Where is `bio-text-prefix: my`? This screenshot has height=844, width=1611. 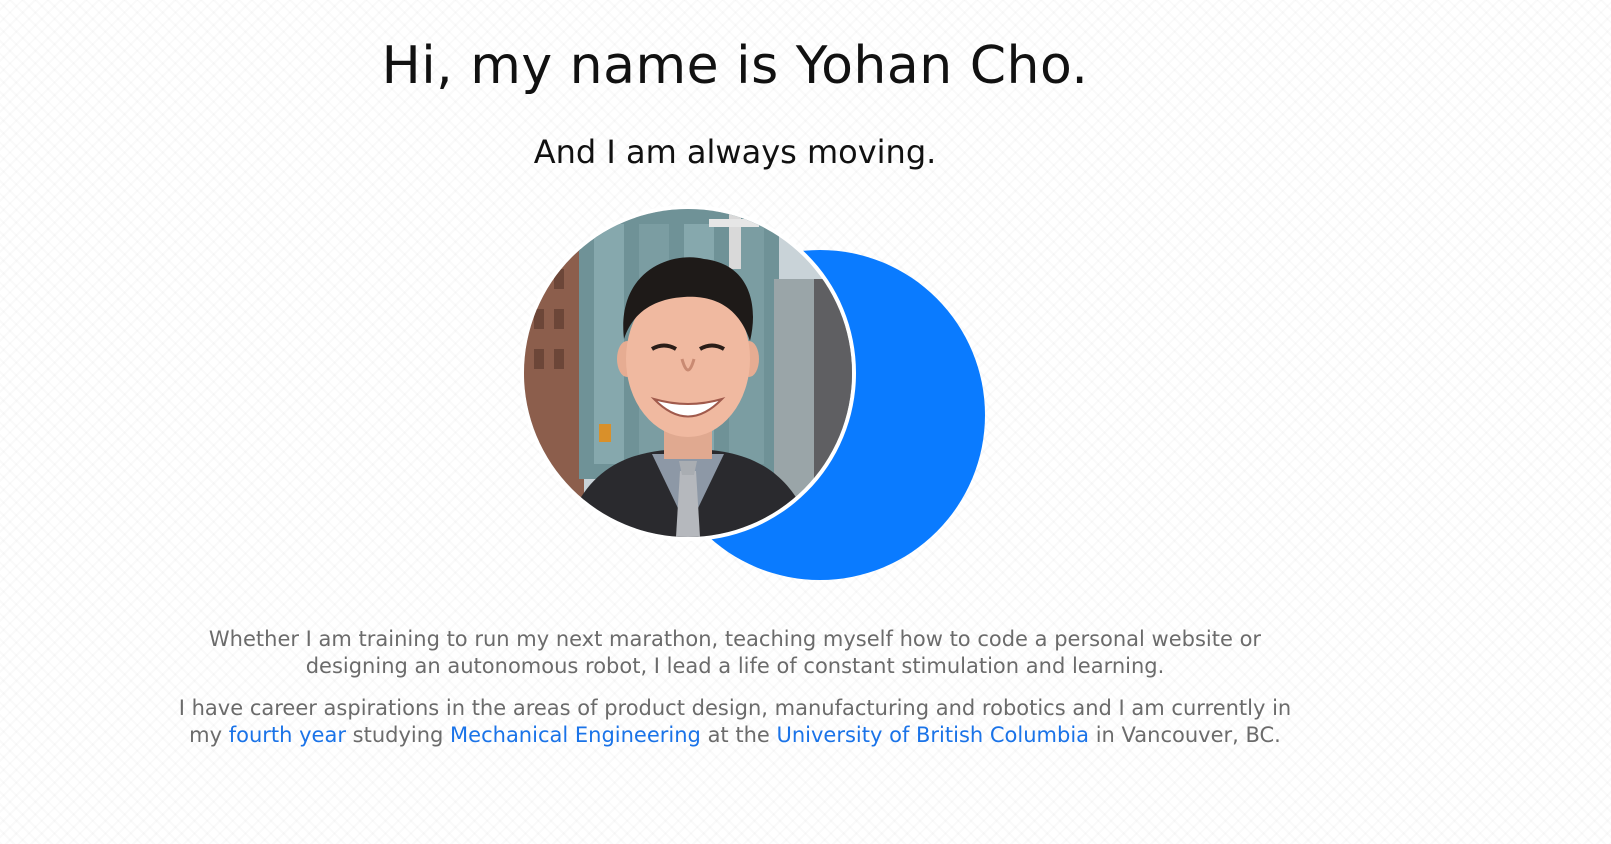 bio-text-prefix: my is located at coordinates (209, 735).